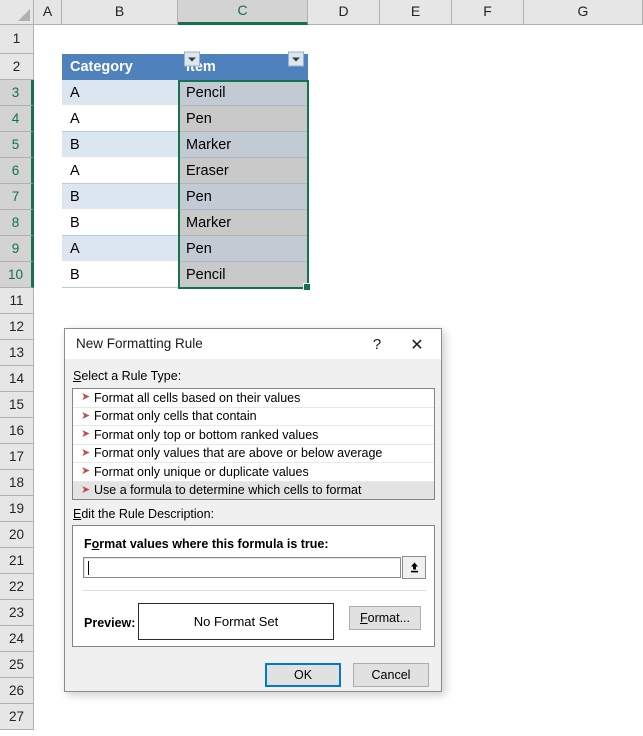  I want to click on rule-type-item-2: ➤ Format only top or bottom ranked values, so click(253, 435).